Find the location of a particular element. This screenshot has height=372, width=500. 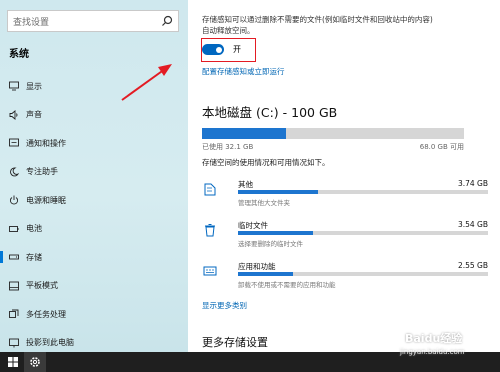

show-more-categories-link: 显示更多类别 is located at coordinates (224, 305).